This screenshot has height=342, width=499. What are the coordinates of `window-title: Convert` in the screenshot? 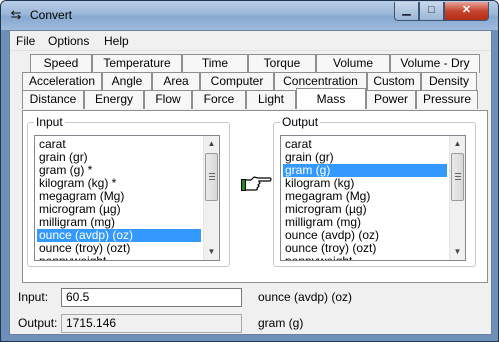 It's located at (51, 15).